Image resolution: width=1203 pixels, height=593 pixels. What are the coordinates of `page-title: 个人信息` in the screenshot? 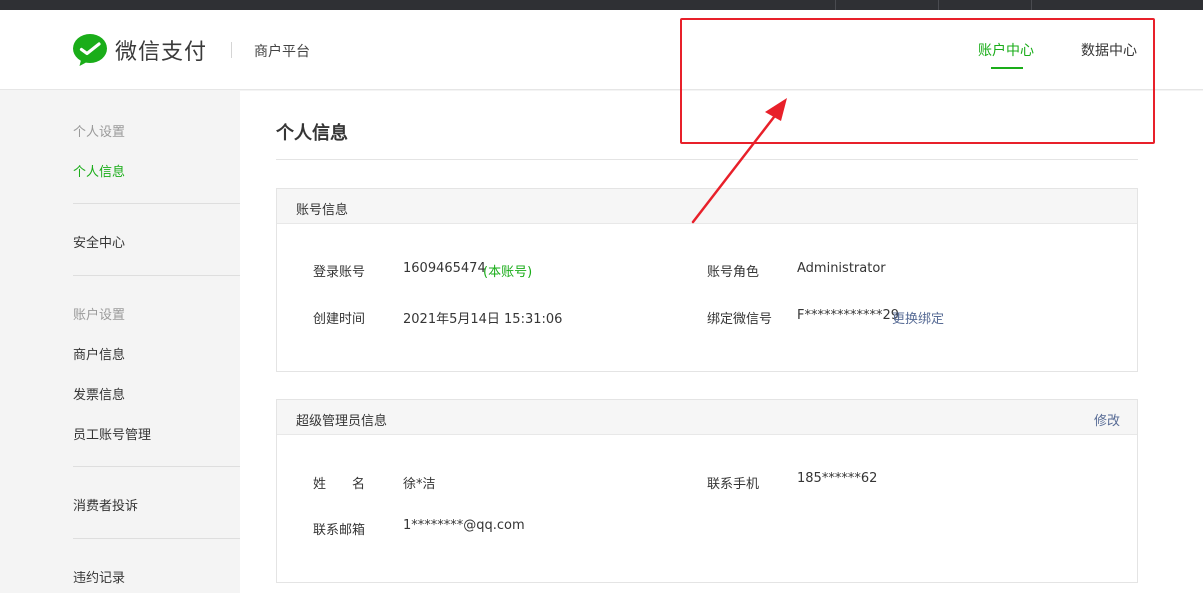 It's located at (312, 133).